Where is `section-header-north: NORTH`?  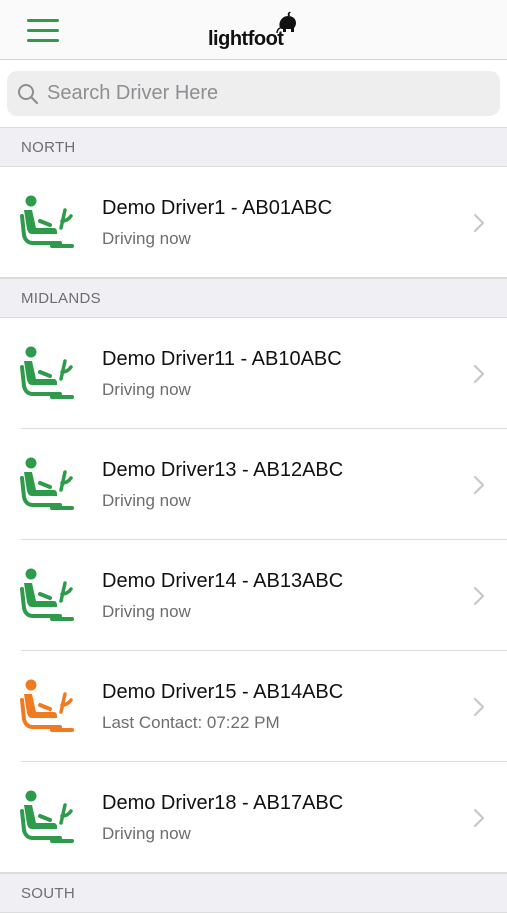 section-header-north: NORTH is located at coordinates (253, 147).